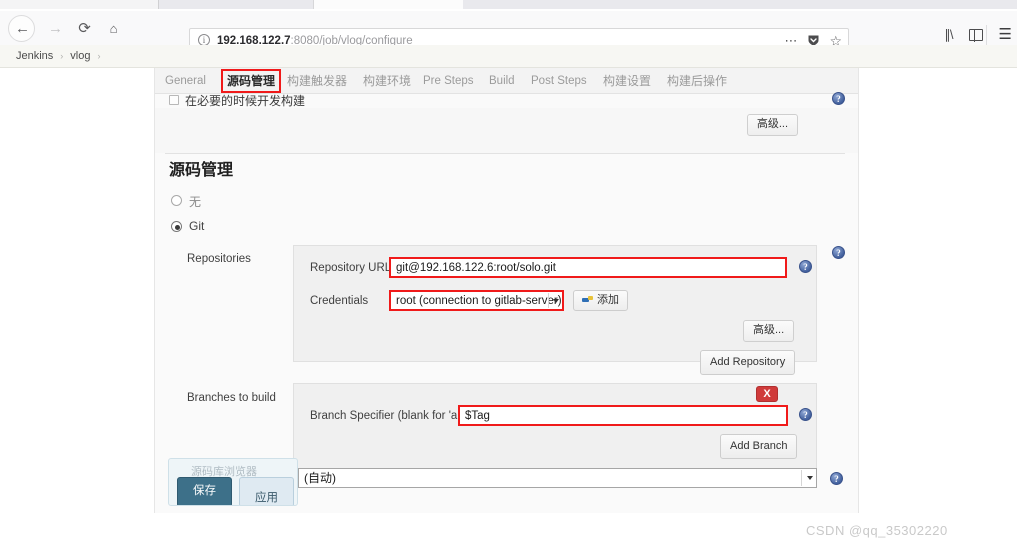  What do you see at coordinates (948, 35) in the screenshot?
I see `library-icon: ∥\` at bounding box center [948, 35].